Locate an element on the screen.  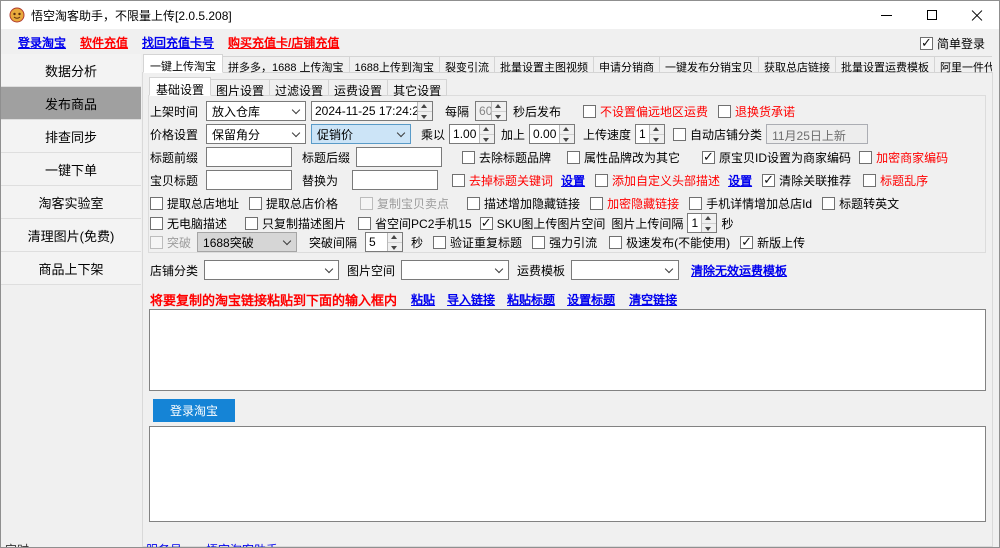
extract-address-checkbox: 提取总店地址 is located at coordinates (194, 203).